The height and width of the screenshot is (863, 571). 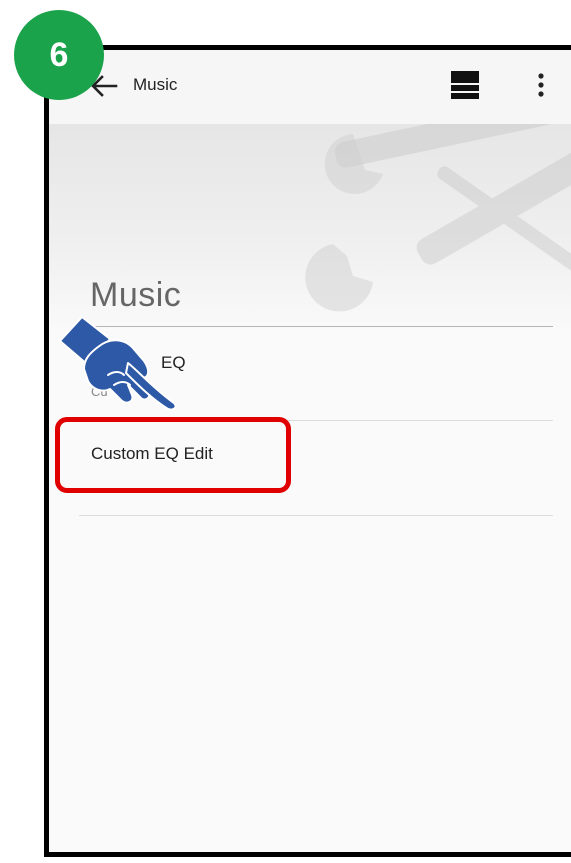 I want to click on step-badge: 6, so click(x=59, y=55).